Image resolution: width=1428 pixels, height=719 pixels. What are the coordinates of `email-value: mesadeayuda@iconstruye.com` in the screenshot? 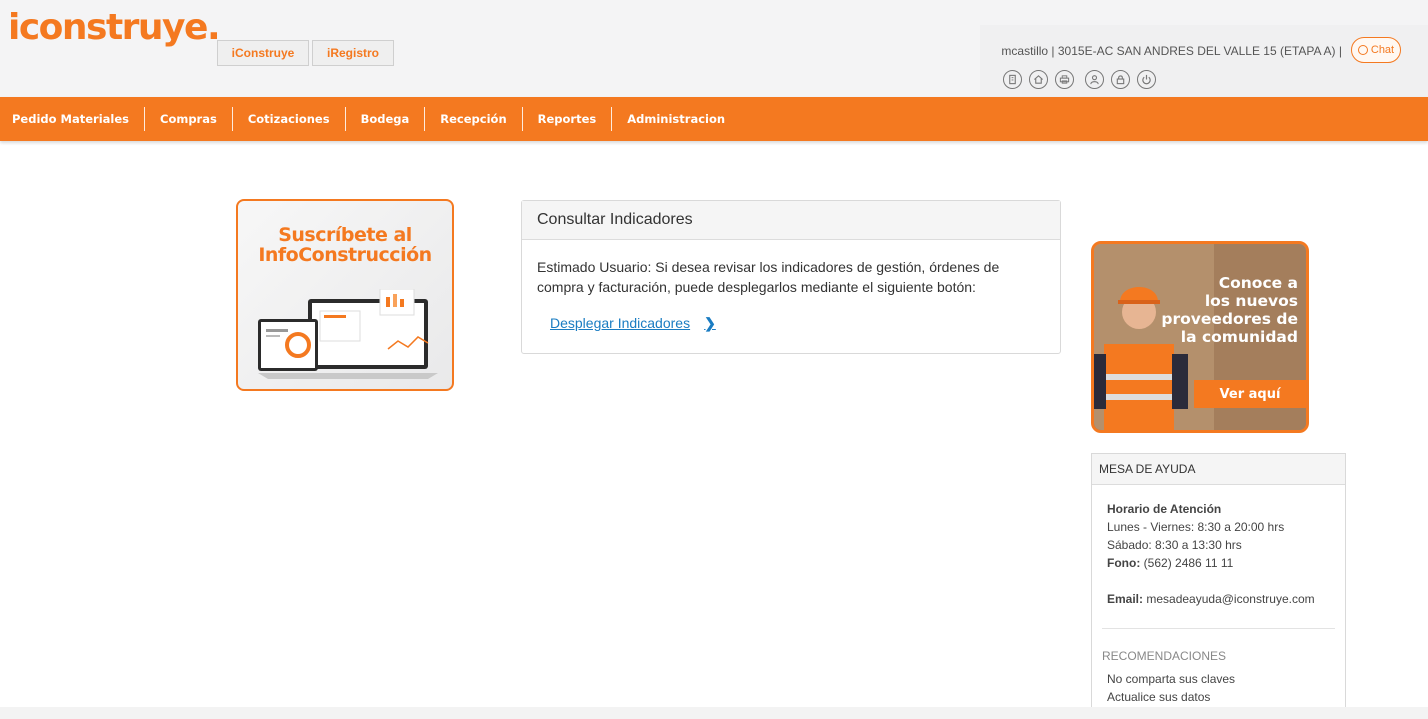 It's located at (1230, 599).